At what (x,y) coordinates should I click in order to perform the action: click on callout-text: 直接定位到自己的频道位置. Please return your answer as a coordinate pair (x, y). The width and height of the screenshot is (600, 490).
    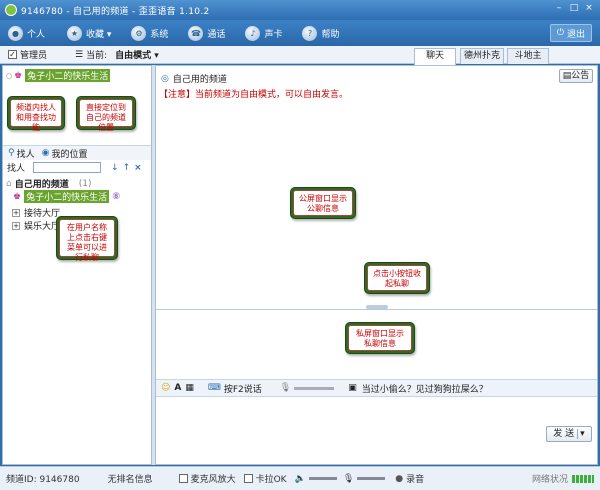
    Looking at the image, I should click on (106, 115).